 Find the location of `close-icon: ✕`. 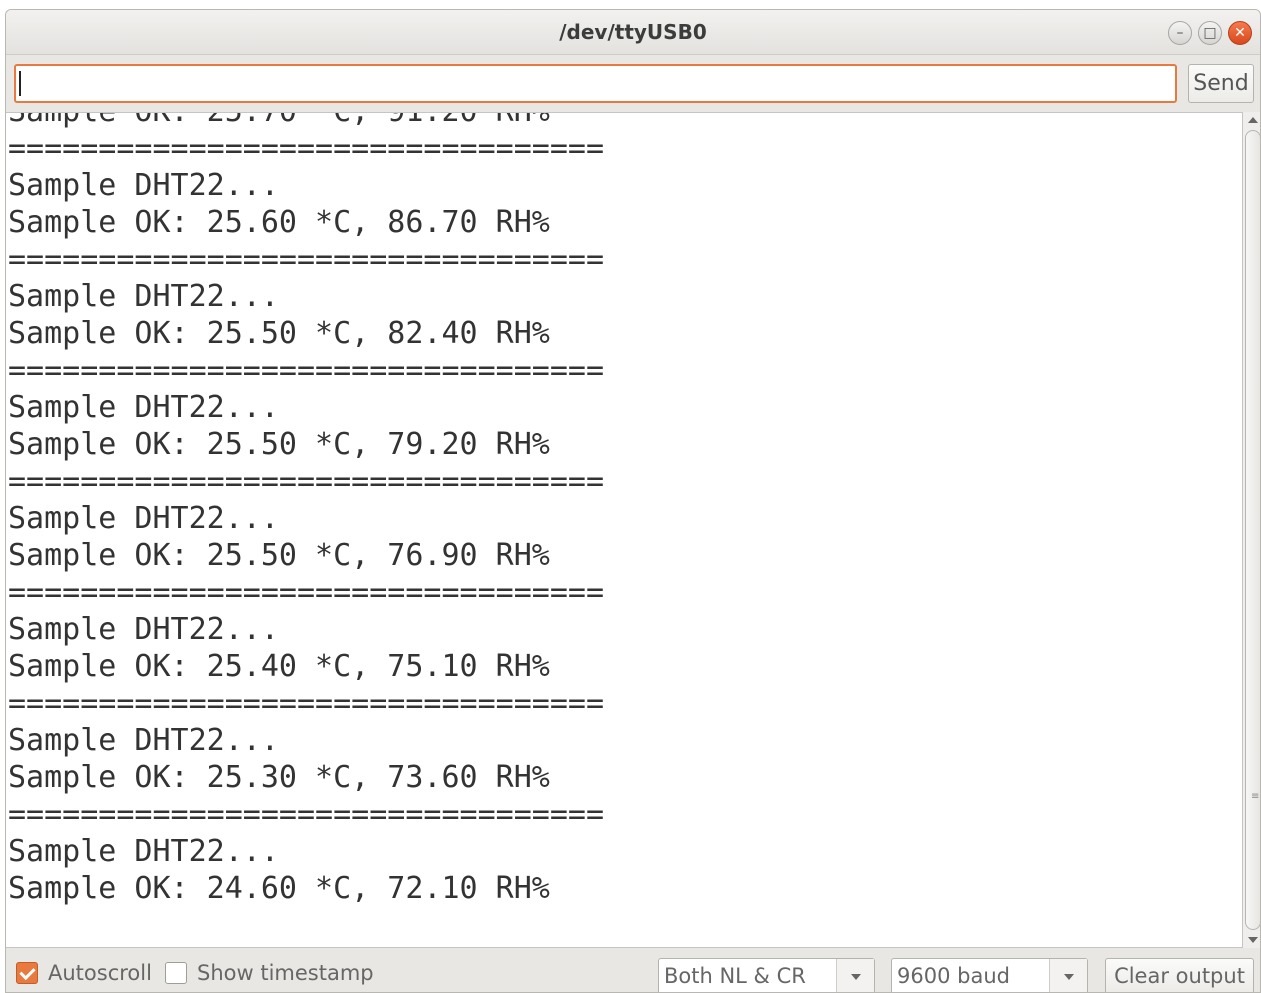

close-icon: ✕ is located at coordinates (1240, 33).